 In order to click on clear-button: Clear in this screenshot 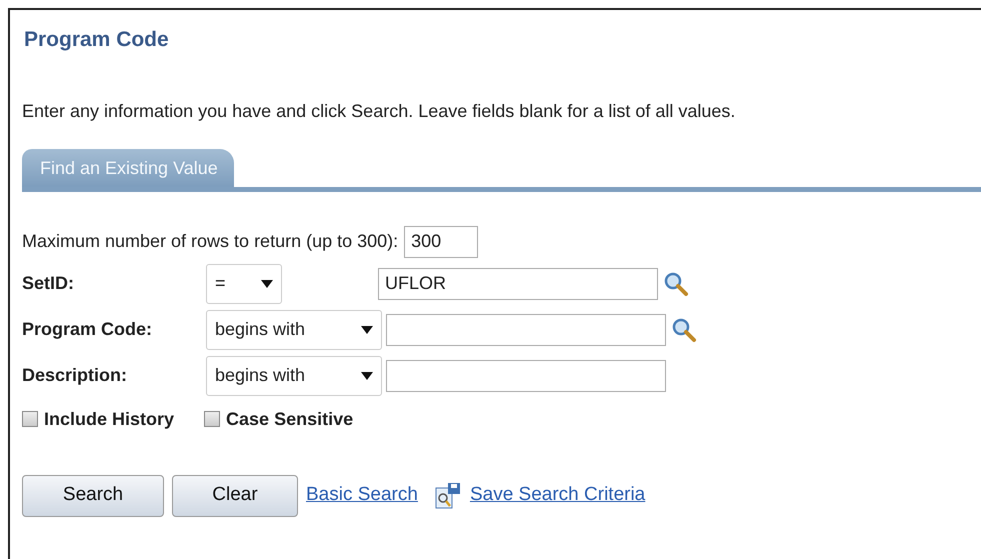, I will do `click(235, 495)`.